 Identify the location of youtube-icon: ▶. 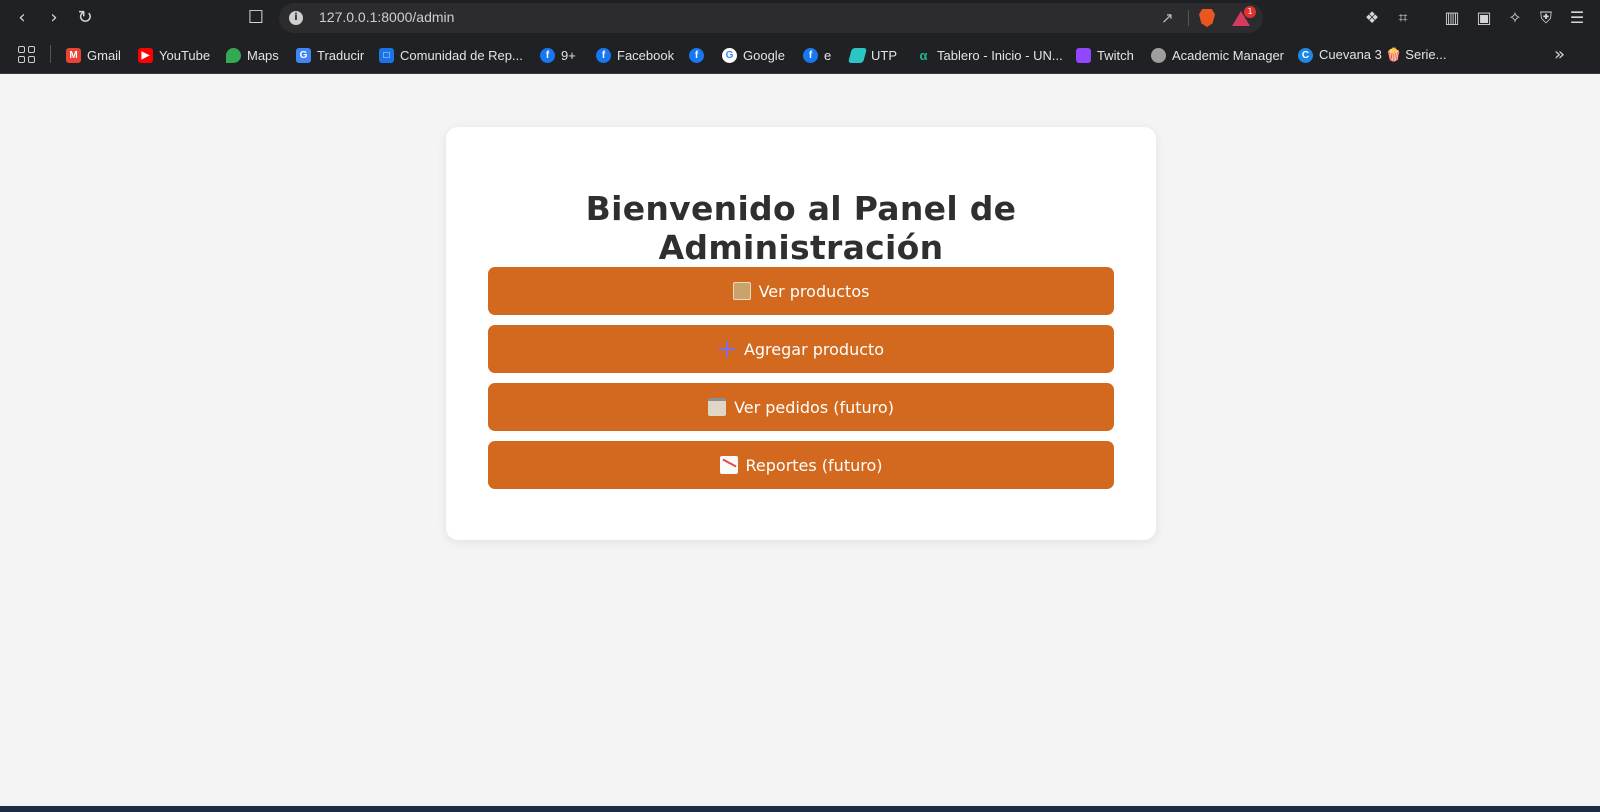
(145, 55).